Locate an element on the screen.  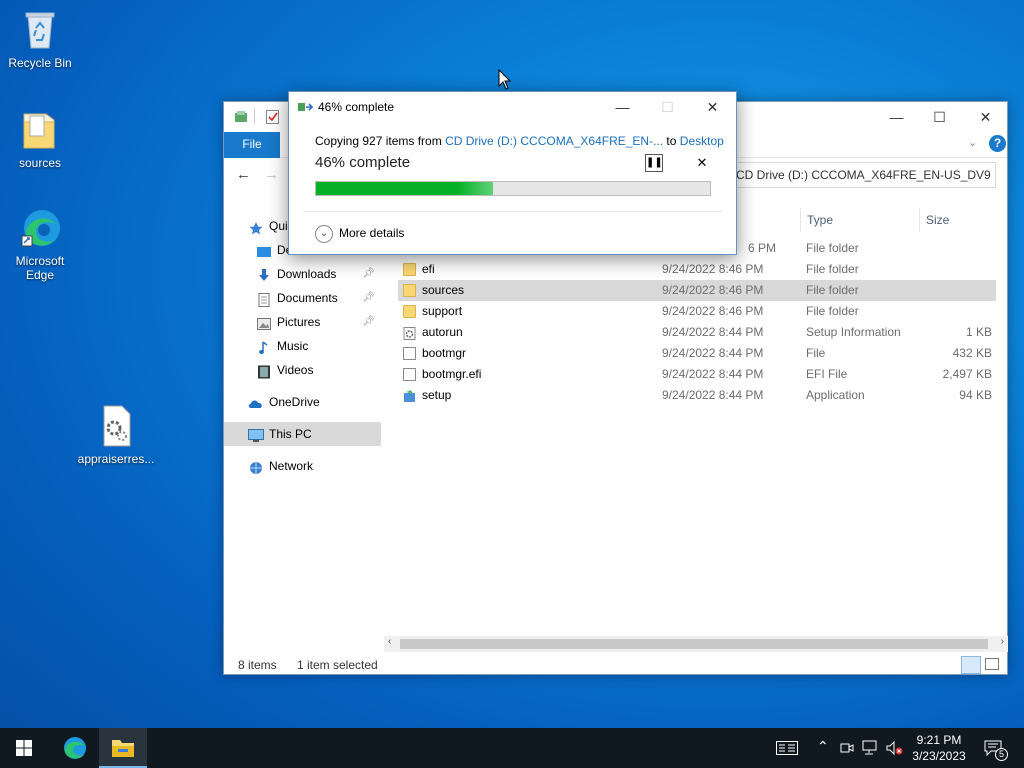
desktop-icon-microsoft-edge: Microsoft Edge is located at coordinates (40, 244).